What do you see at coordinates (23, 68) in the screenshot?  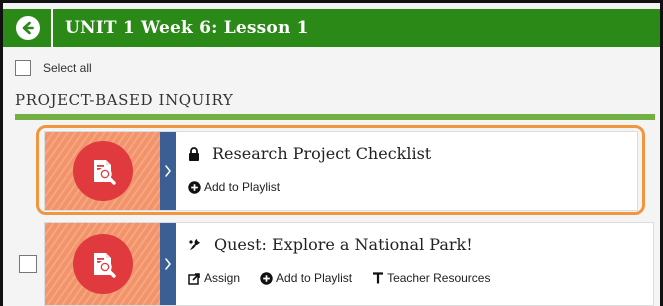 I see `select-all-checkbox` at bounding box center [23, 68].